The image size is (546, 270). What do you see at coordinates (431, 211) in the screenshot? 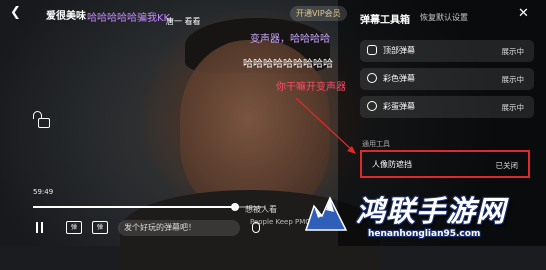
I see `watermark-text: 鸿联手游网` at bounding box center [431, 211].